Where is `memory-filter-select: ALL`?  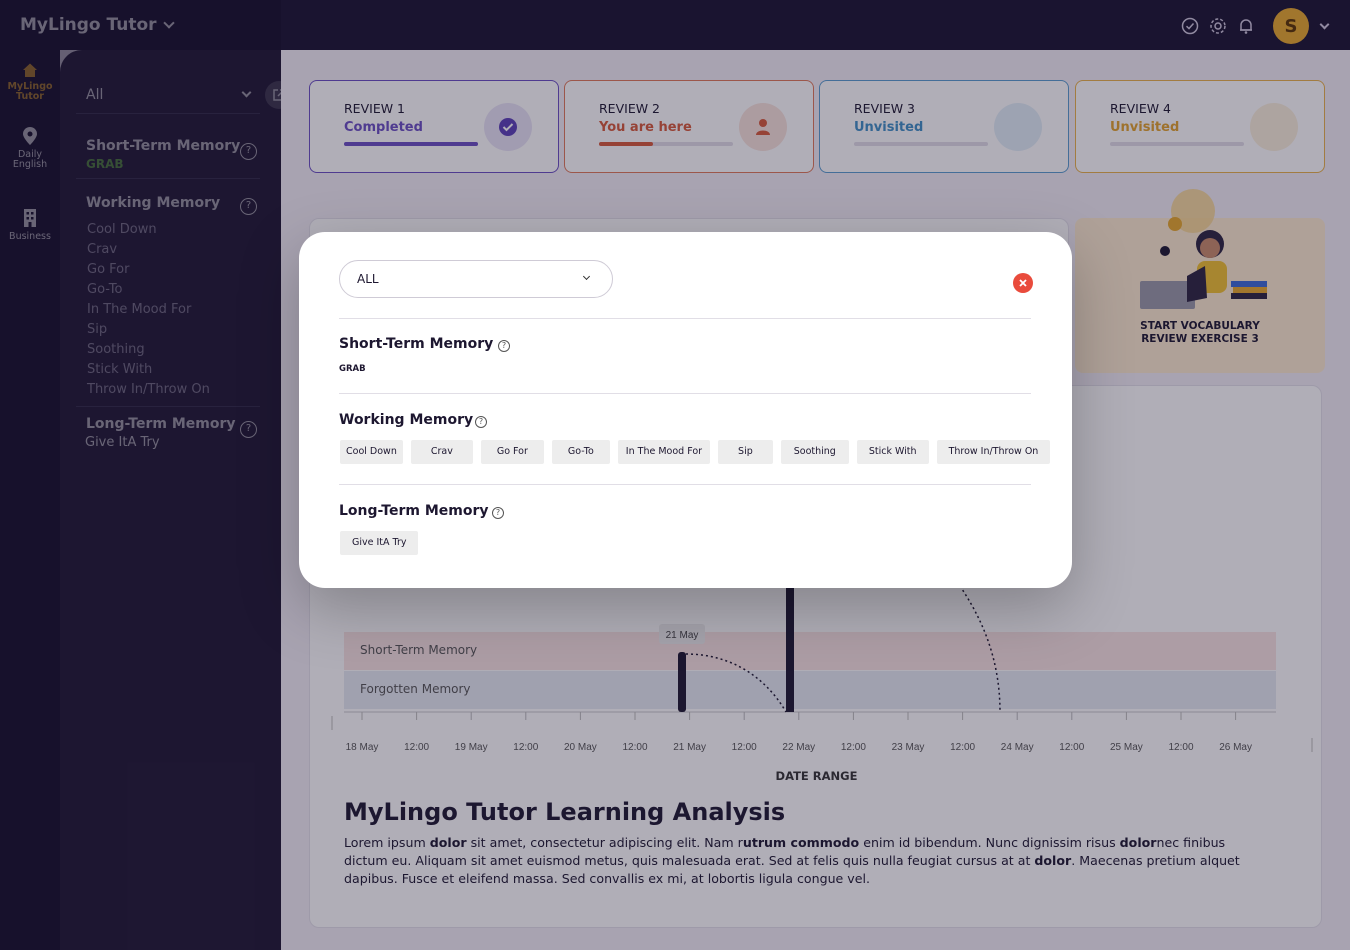 memory-filter-select: ALL is located at coordinates (476, 279).